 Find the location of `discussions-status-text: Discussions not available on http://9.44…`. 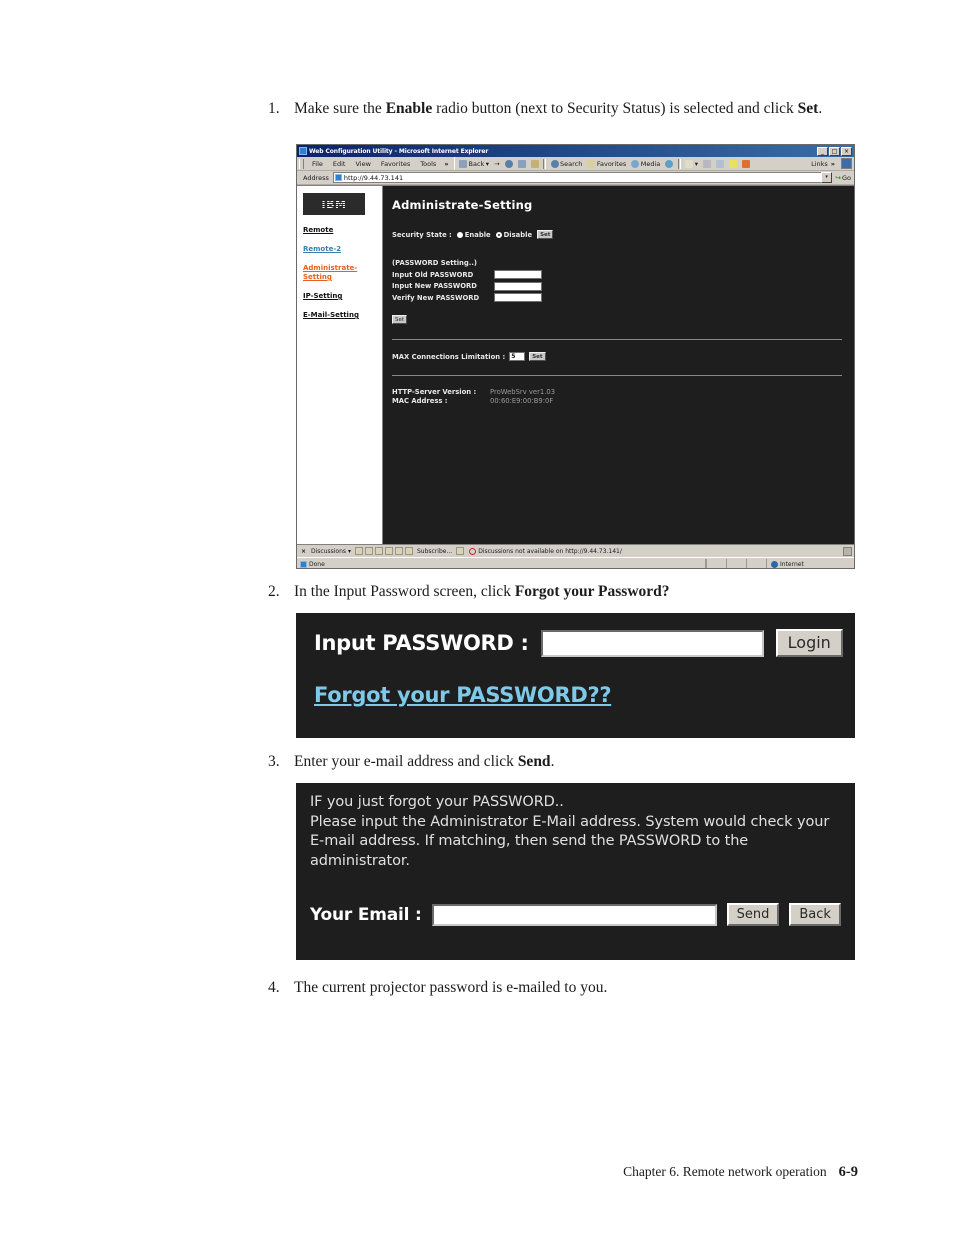

discussions-status-text: Discussions not available on http://9.44… is located at coordinates (550, 551).